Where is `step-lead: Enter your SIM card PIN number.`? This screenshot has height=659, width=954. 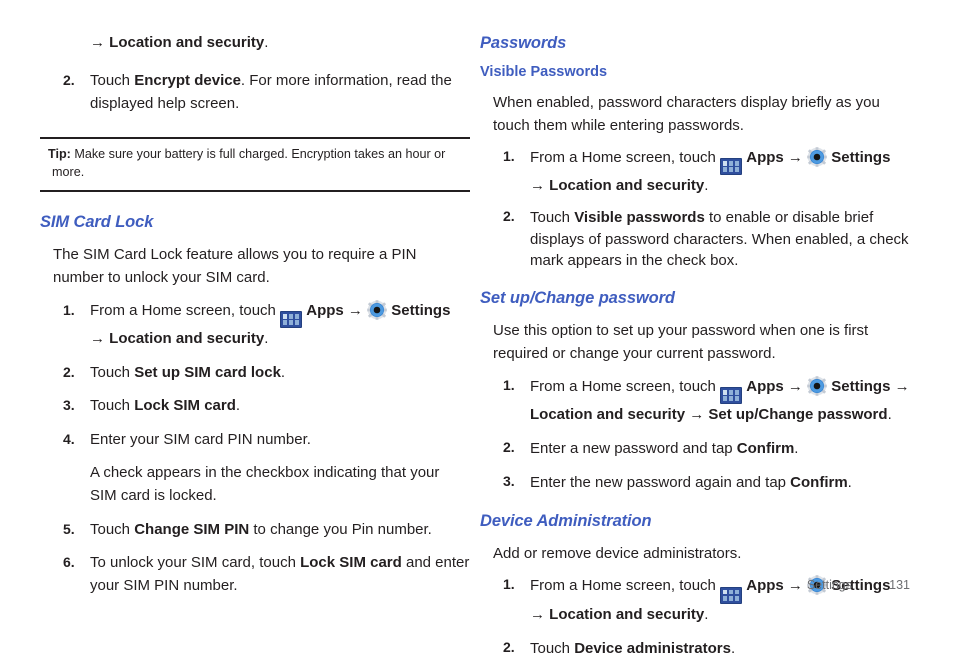
step-lead: Enter your SIM card PIN number. is located at coordinates (200, 440).